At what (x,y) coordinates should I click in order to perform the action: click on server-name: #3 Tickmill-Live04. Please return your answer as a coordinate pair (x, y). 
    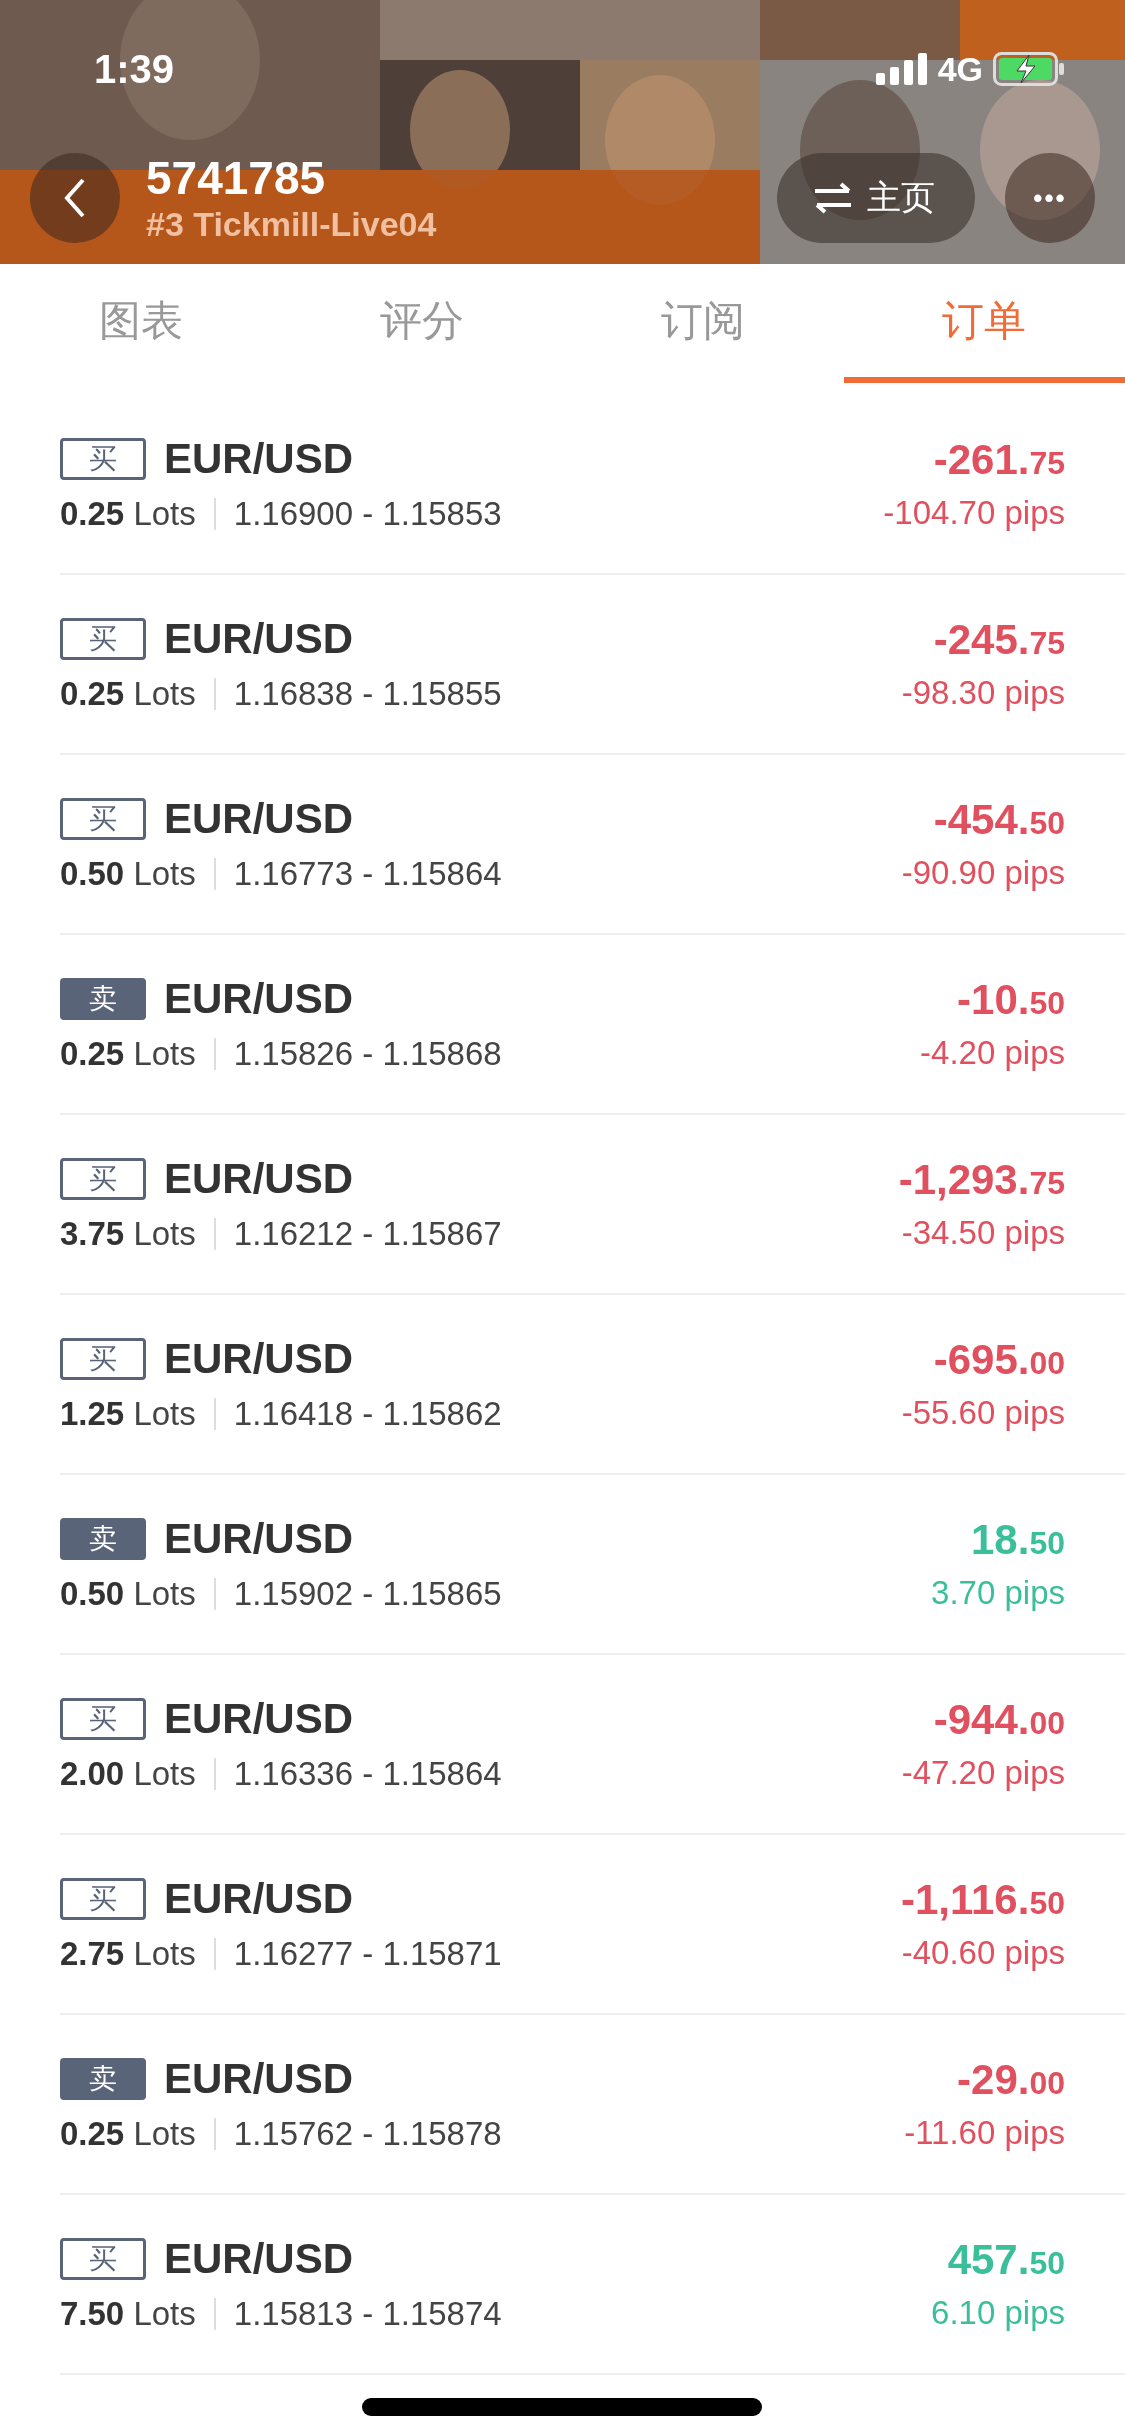
    Looking at the image, I should click on (292, 224).